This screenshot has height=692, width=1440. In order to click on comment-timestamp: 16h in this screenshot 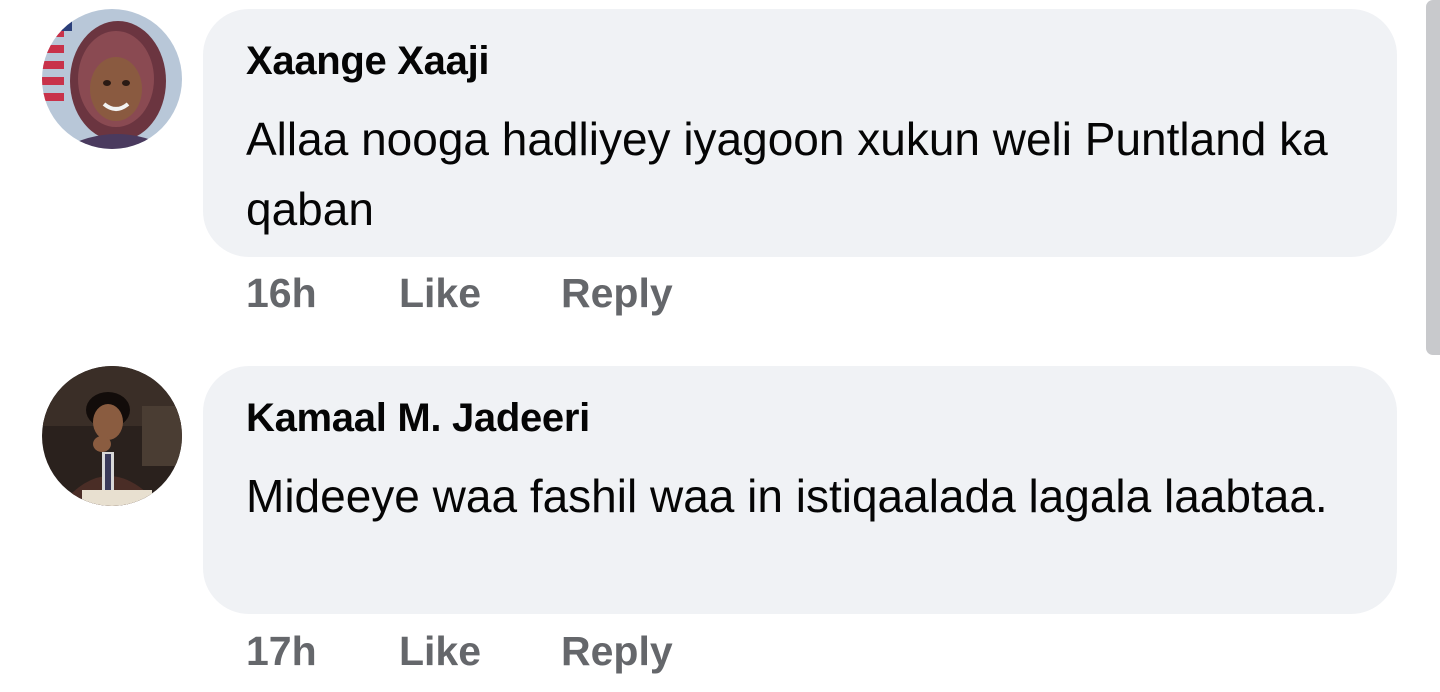, I will do `click(322, 293)`.